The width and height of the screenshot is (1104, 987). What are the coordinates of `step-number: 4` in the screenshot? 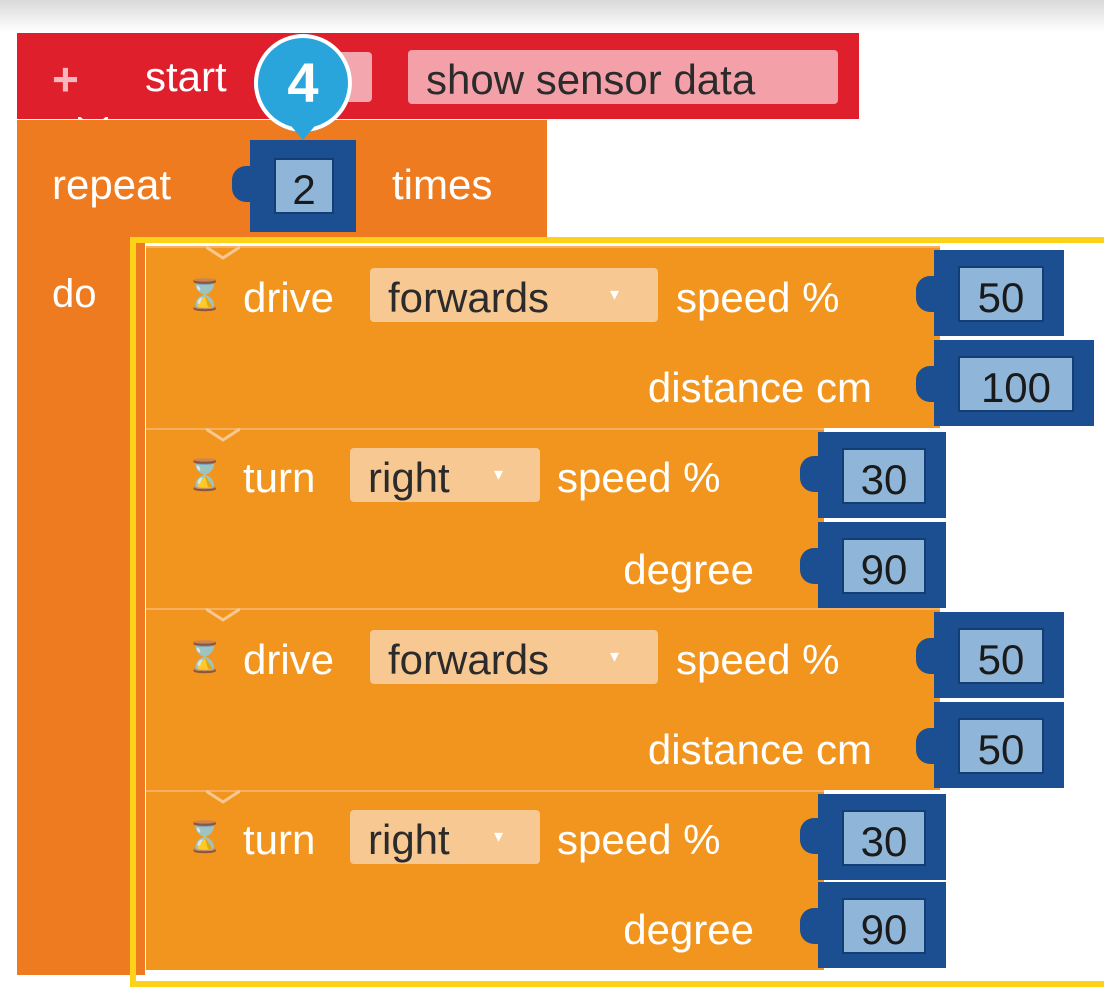 It's located at (303, 82).